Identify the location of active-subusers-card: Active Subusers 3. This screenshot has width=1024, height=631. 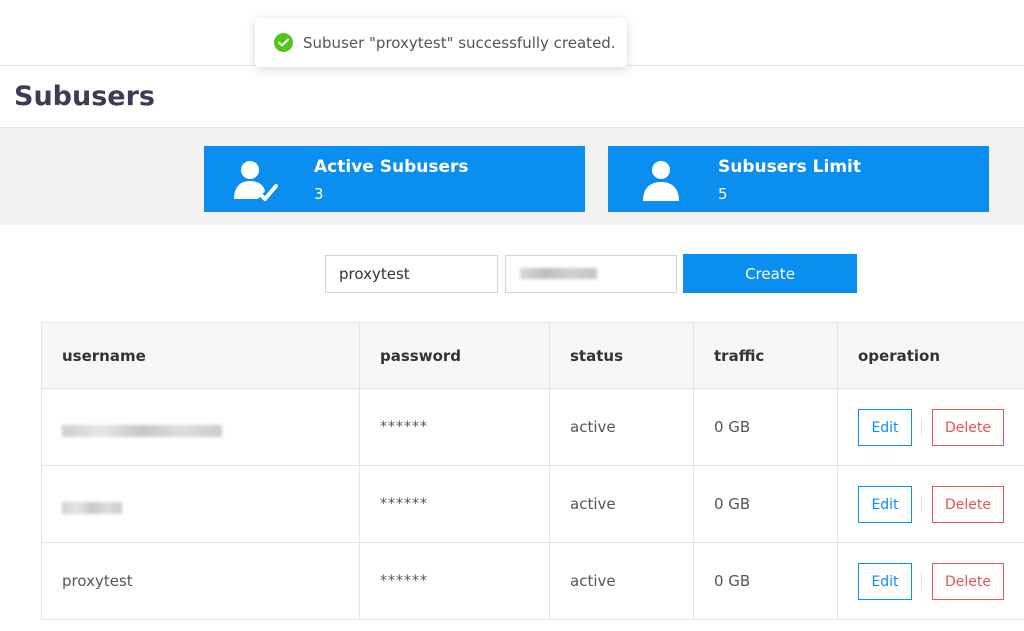
(394, 179).